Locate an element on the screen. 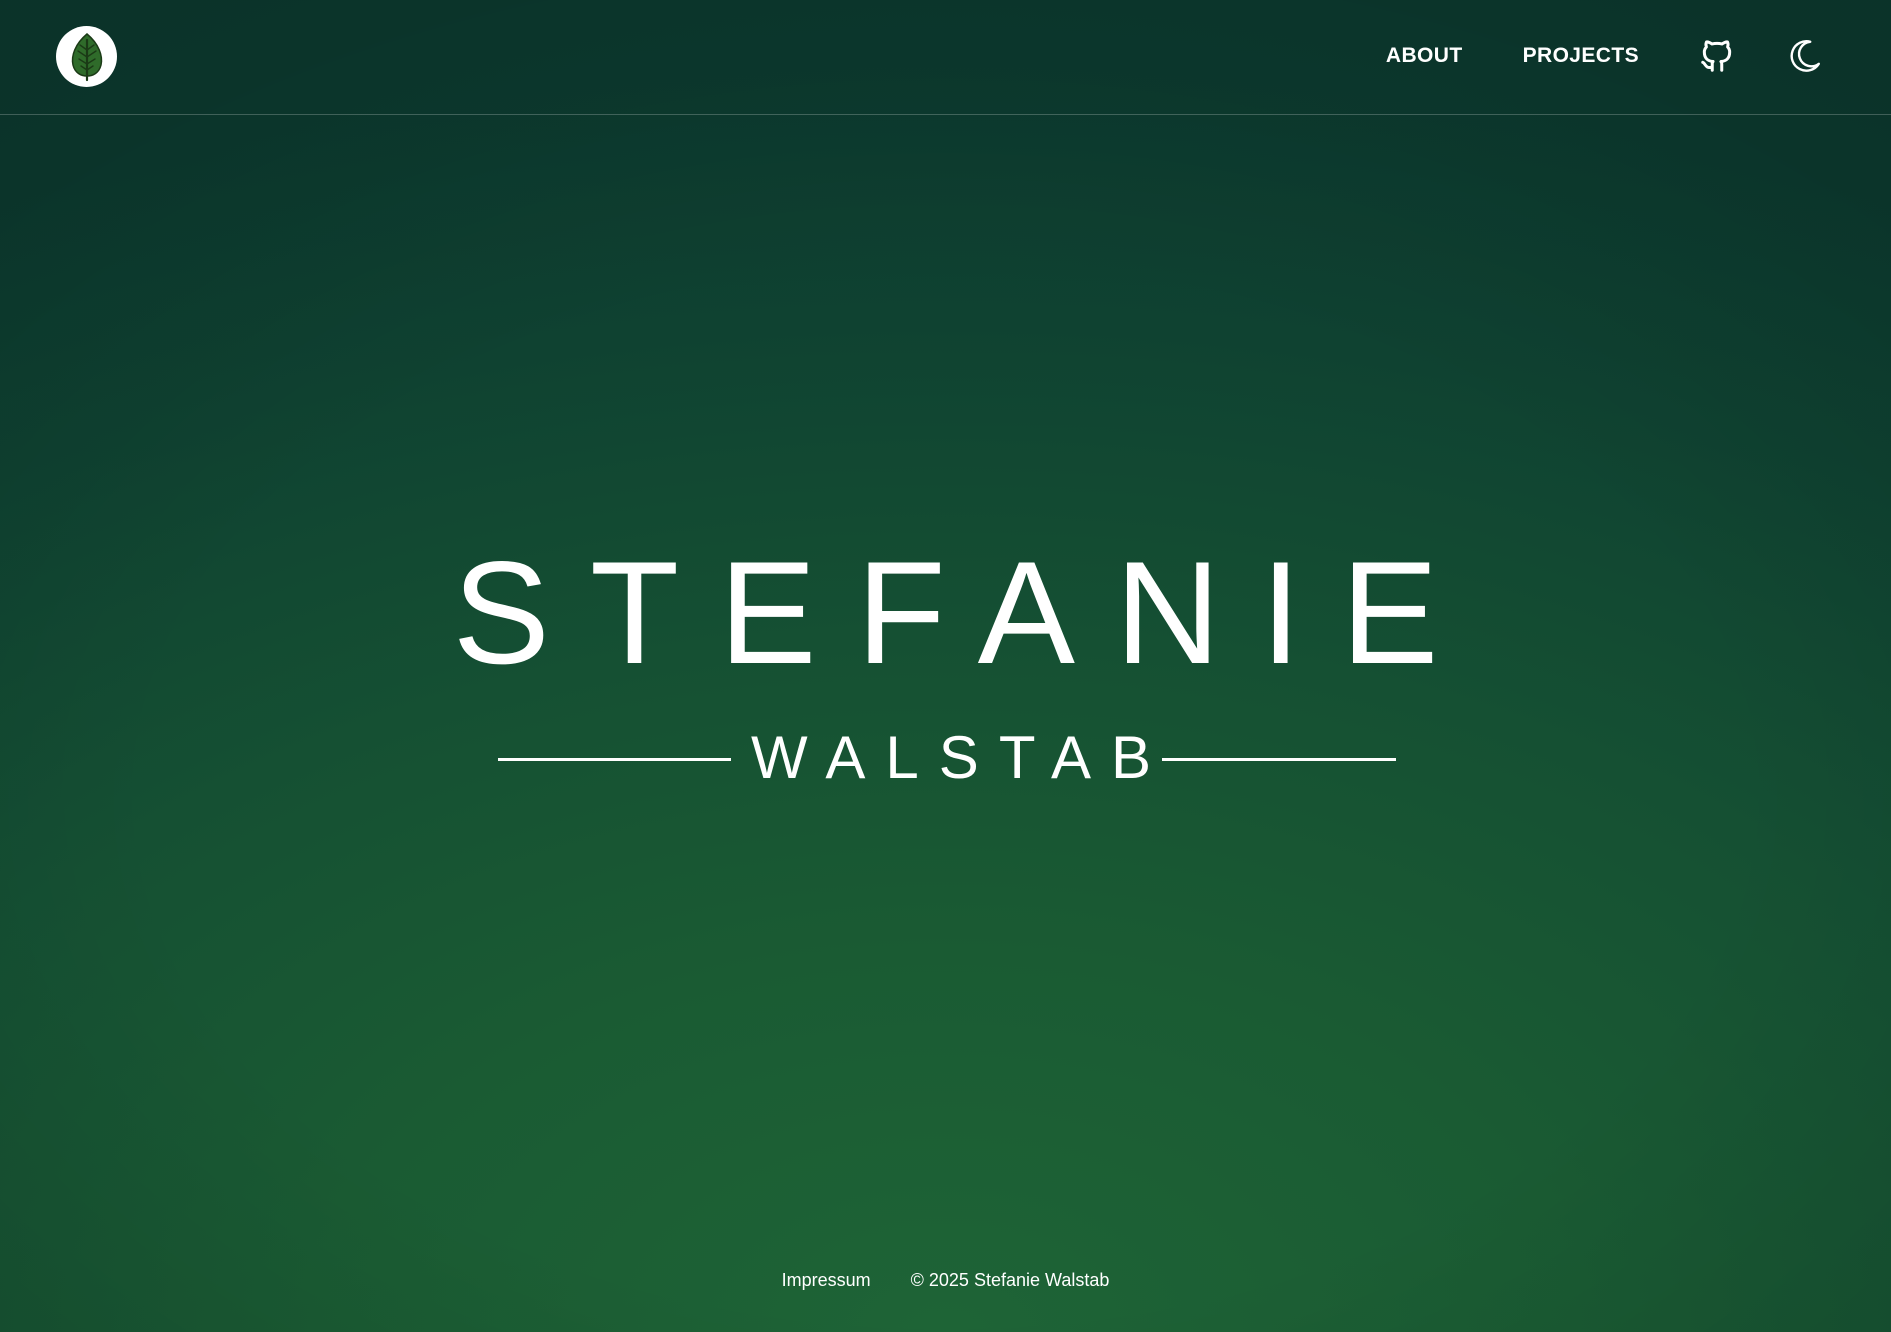 The height and width of the screenshot is (1332, 1891). moon-icon is located at coordinates (1805, 56).